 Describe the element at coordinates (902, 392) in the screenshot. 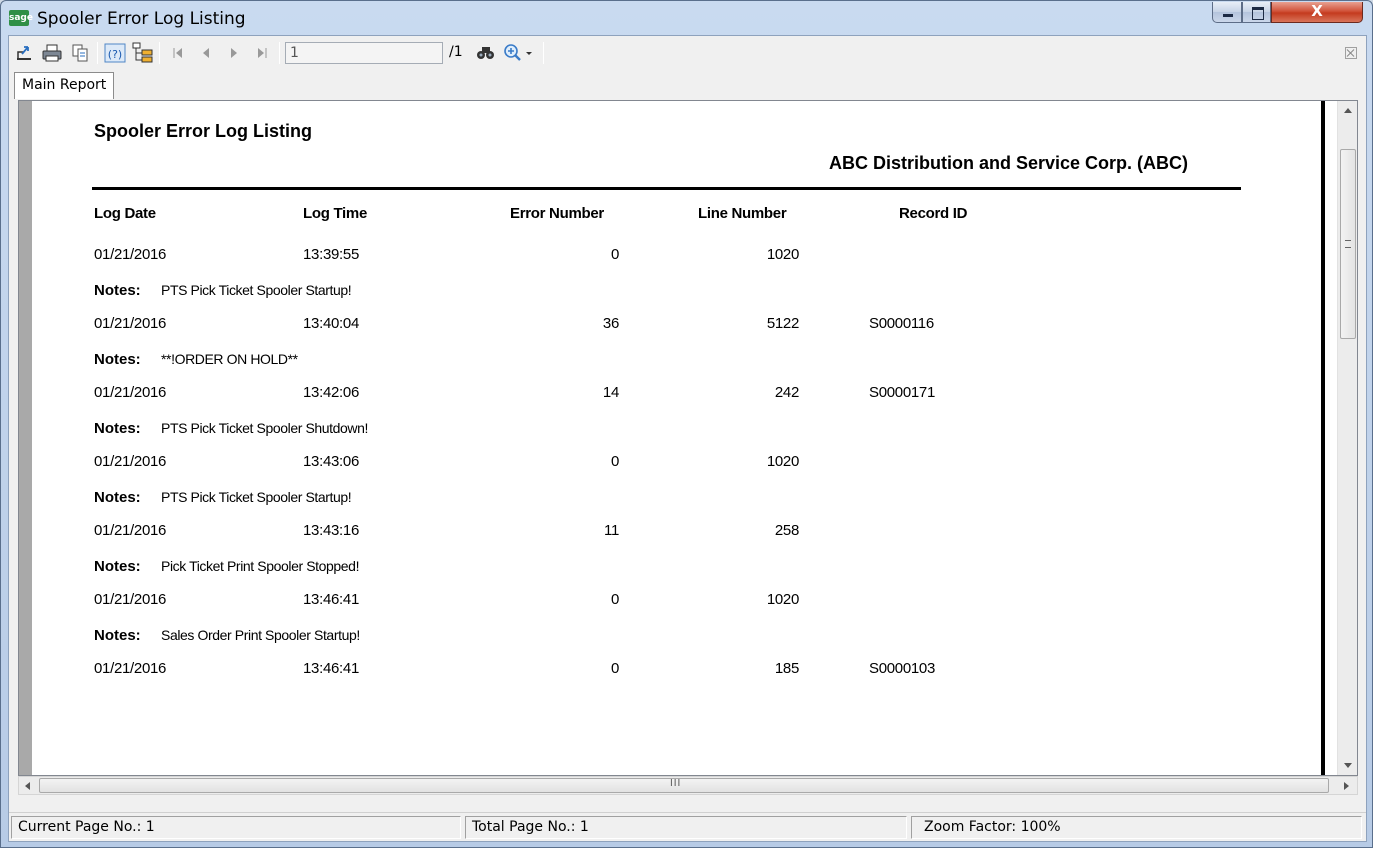

I see `record-id-cell: S0000171` at that location.